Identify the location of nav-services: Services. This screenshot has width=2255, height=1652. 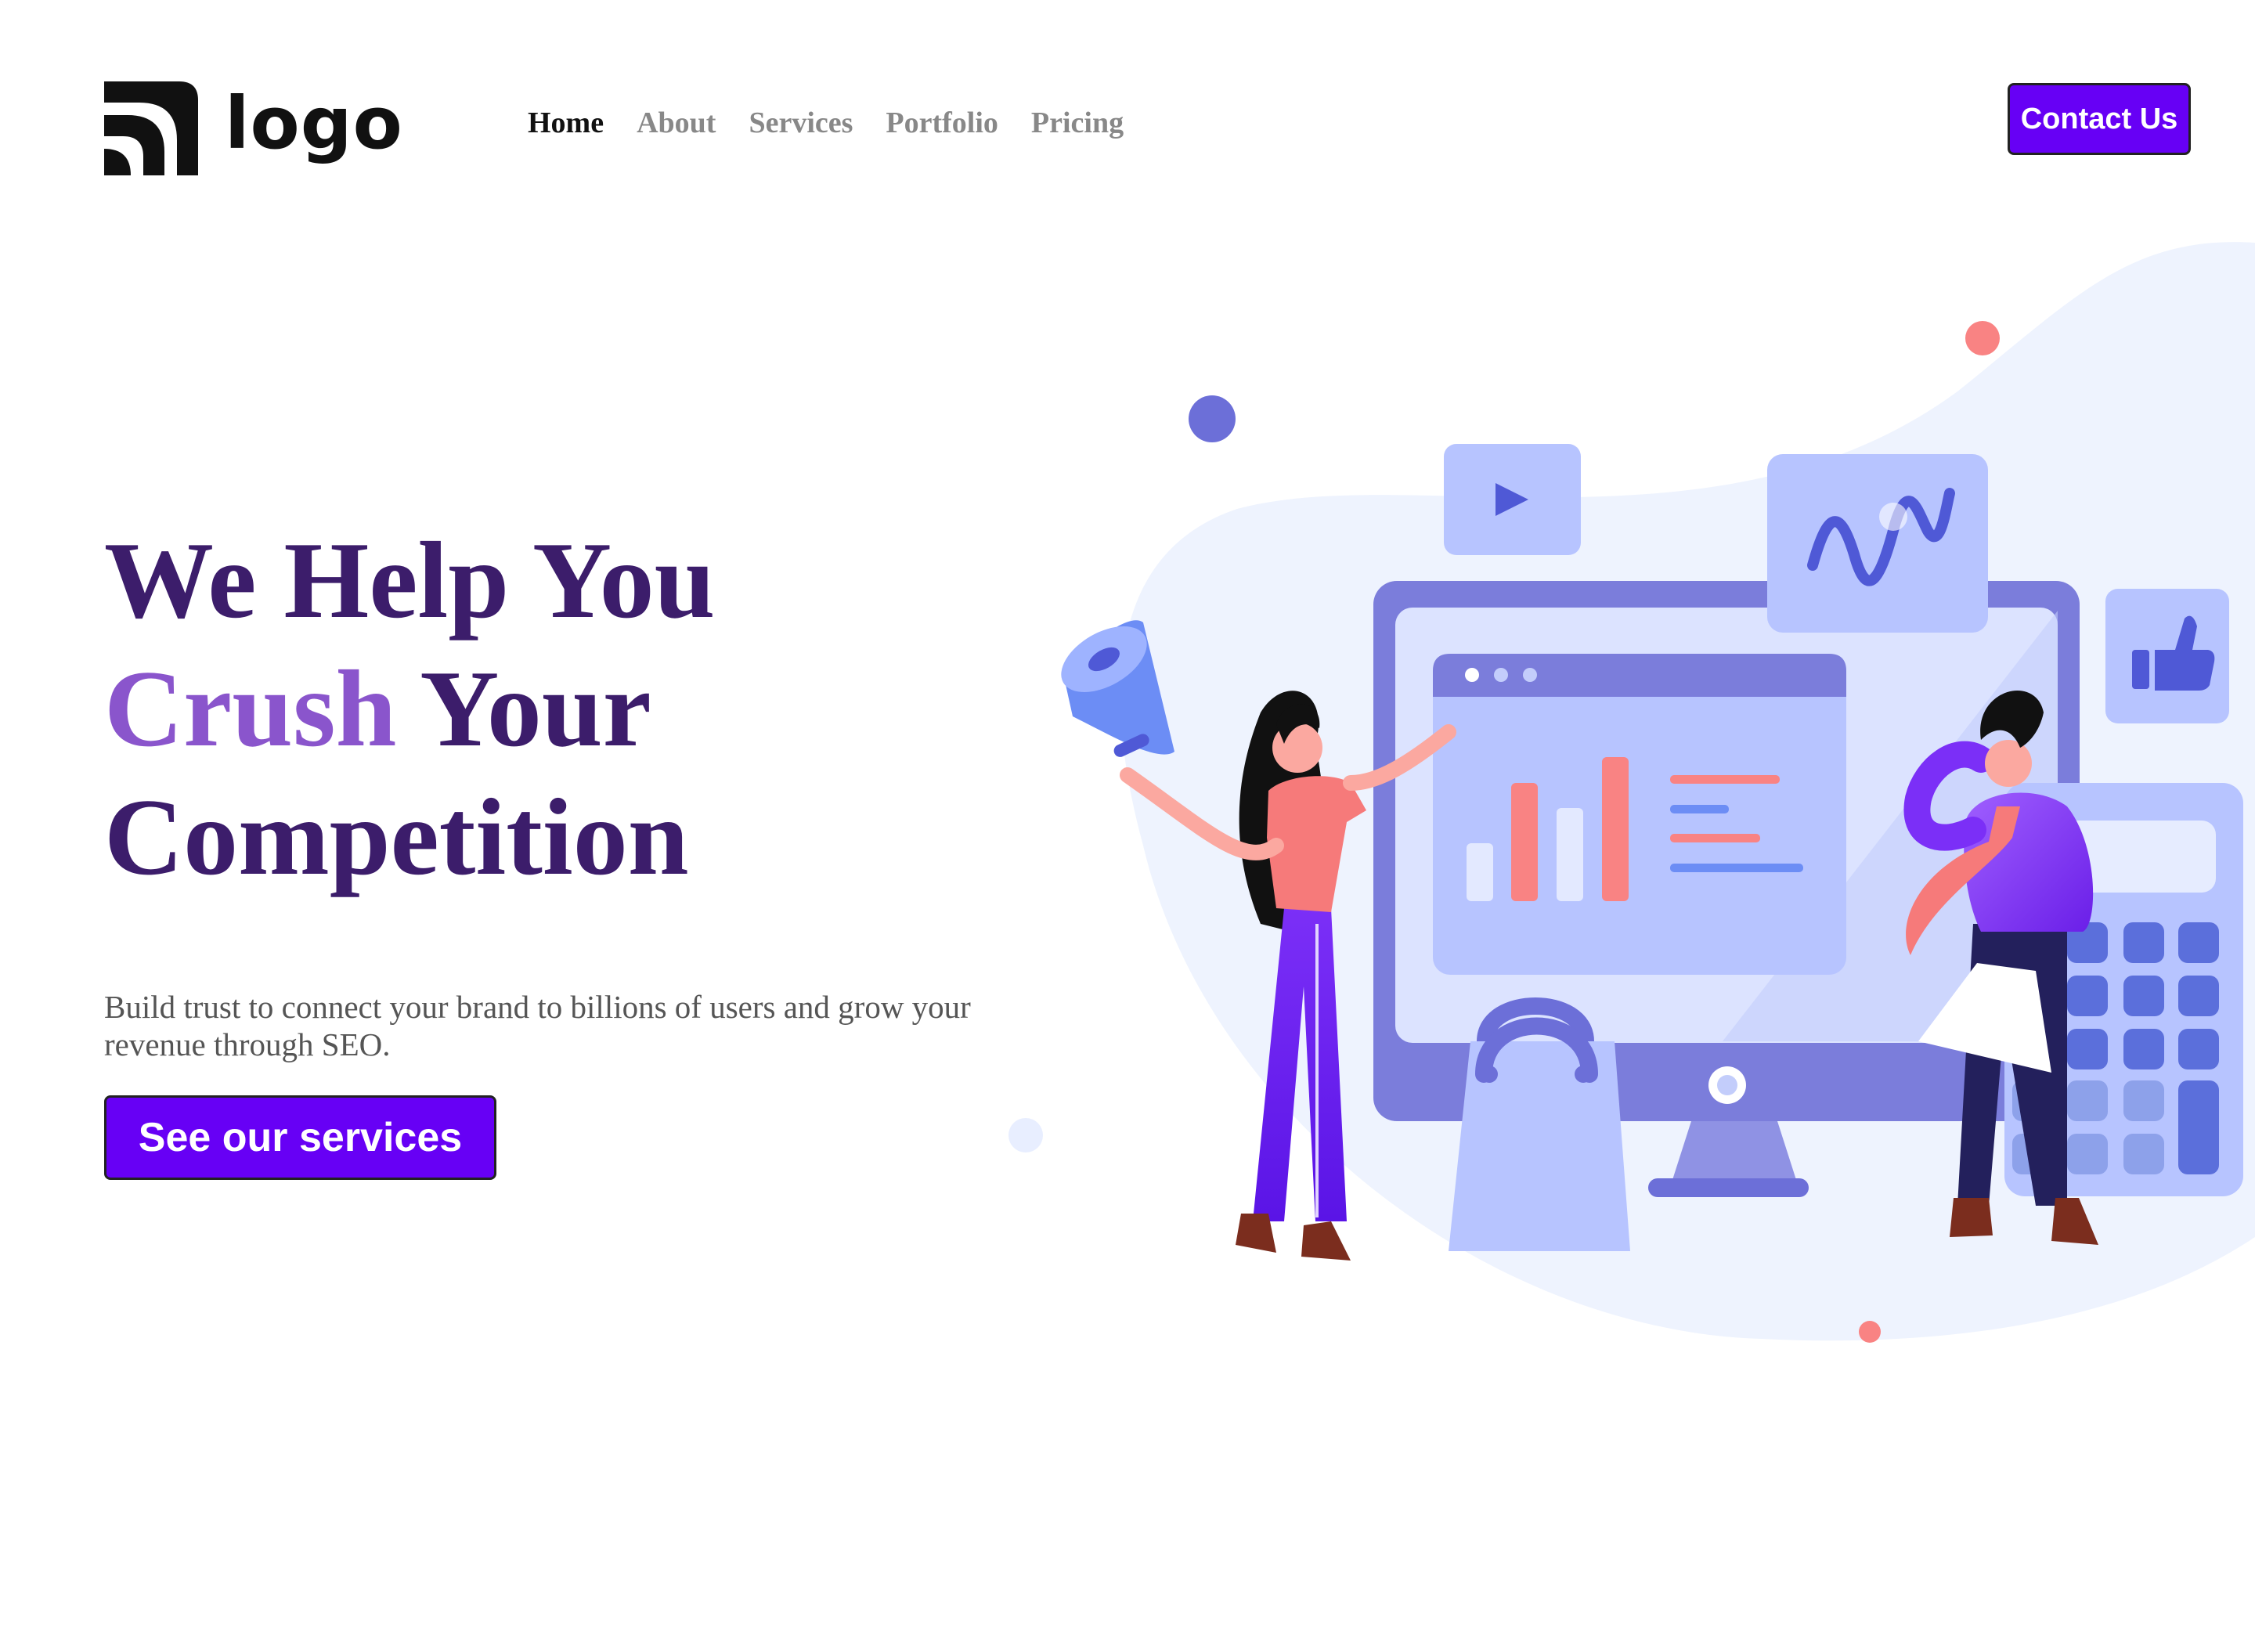
(801, 123).